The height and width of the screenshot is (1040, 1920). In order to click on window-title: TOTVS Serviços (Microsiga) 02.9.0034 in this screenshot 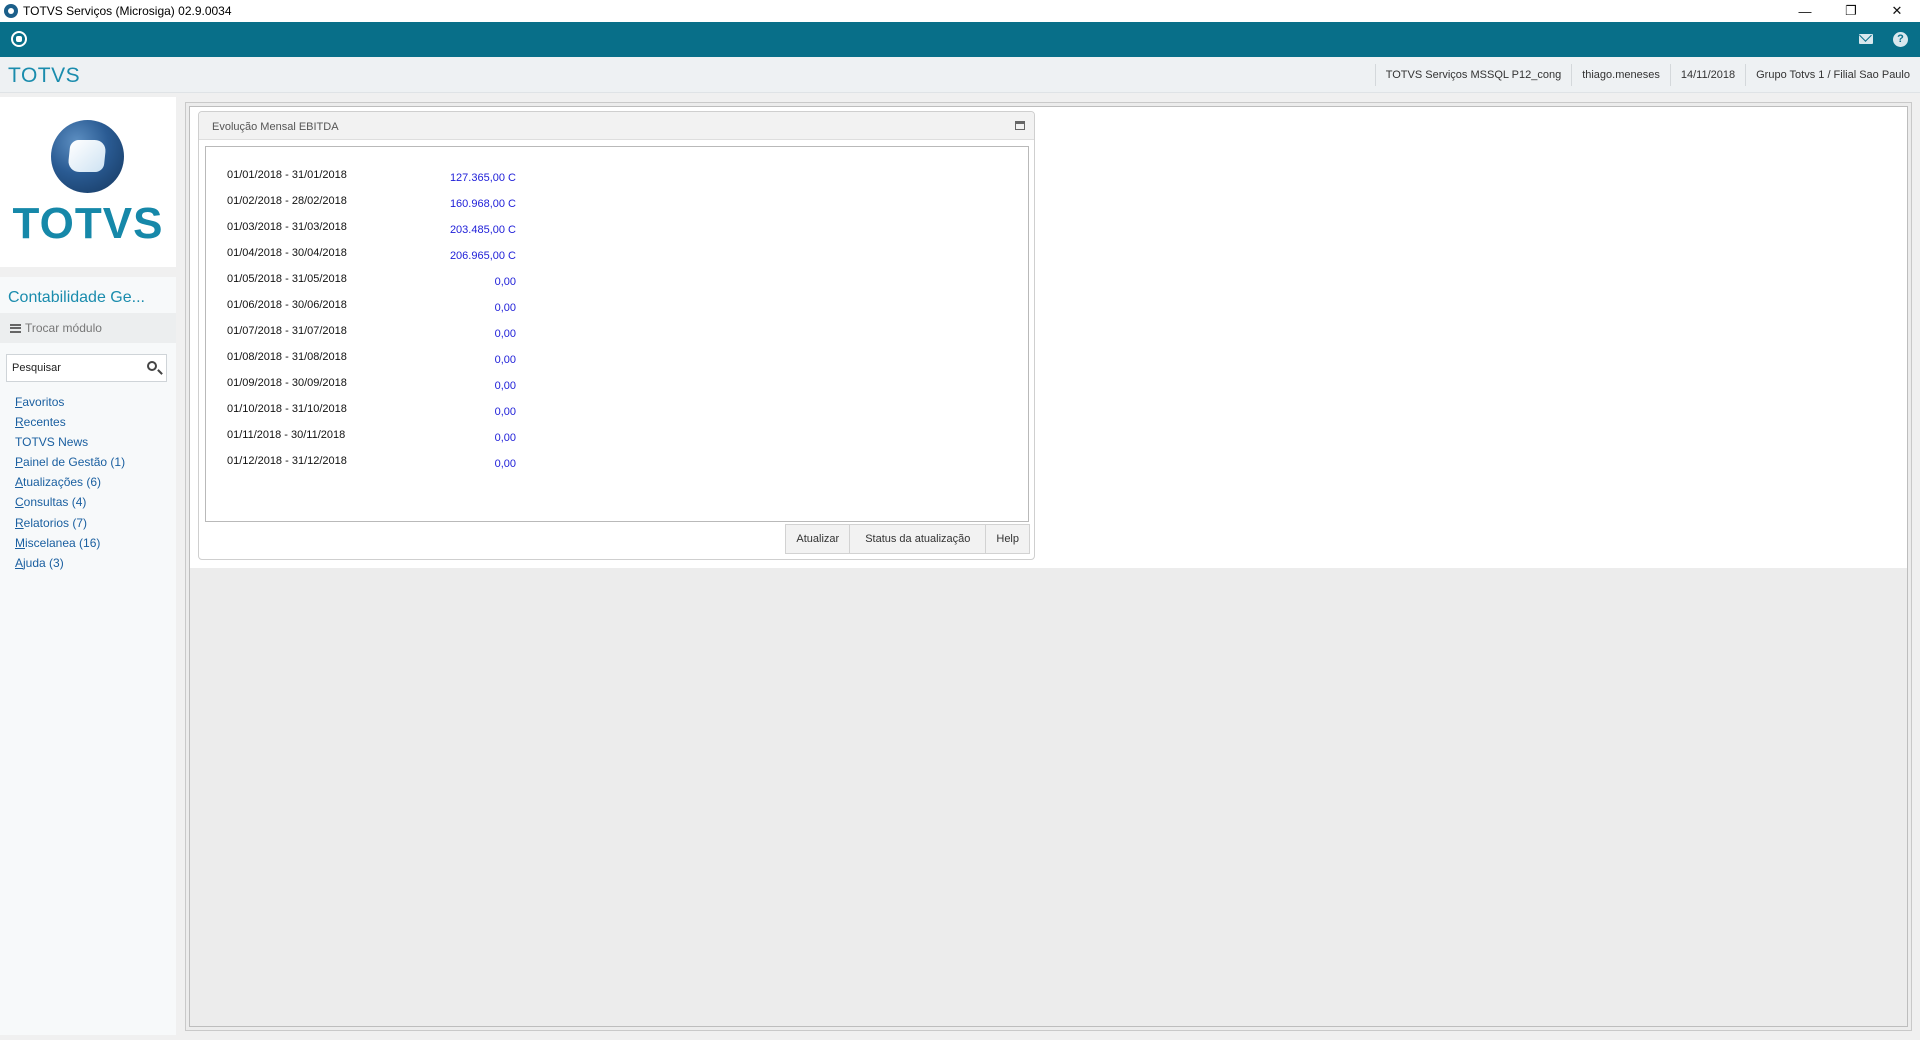, I will do `click(127, 11)`.